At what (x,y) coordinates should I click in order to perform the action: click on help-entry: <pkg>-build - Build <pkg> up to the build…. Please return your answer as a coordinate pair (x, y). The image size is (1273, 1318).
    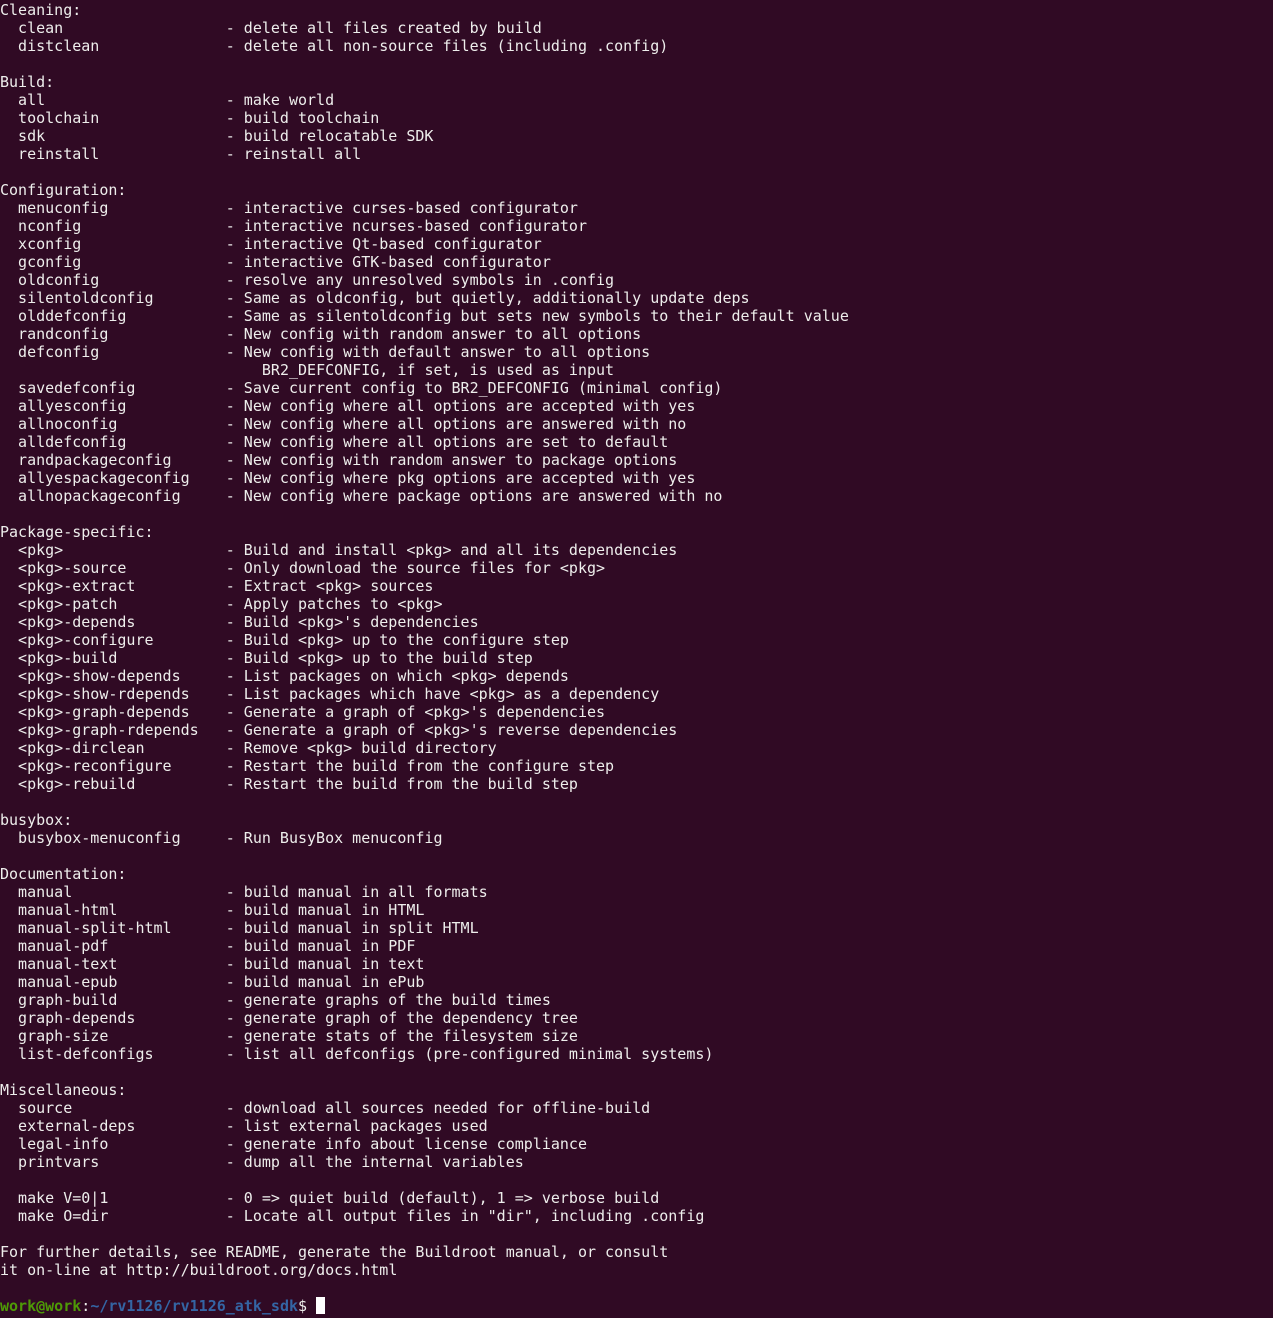
    Looking at the image, I should click on (636, 658).